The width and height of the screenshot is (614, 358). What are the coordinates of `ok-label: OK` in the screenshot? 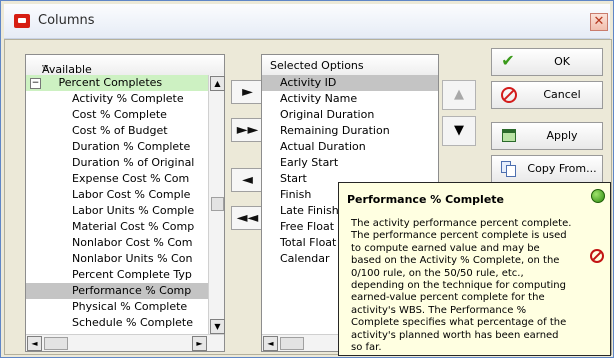 It's located at (562, 61).